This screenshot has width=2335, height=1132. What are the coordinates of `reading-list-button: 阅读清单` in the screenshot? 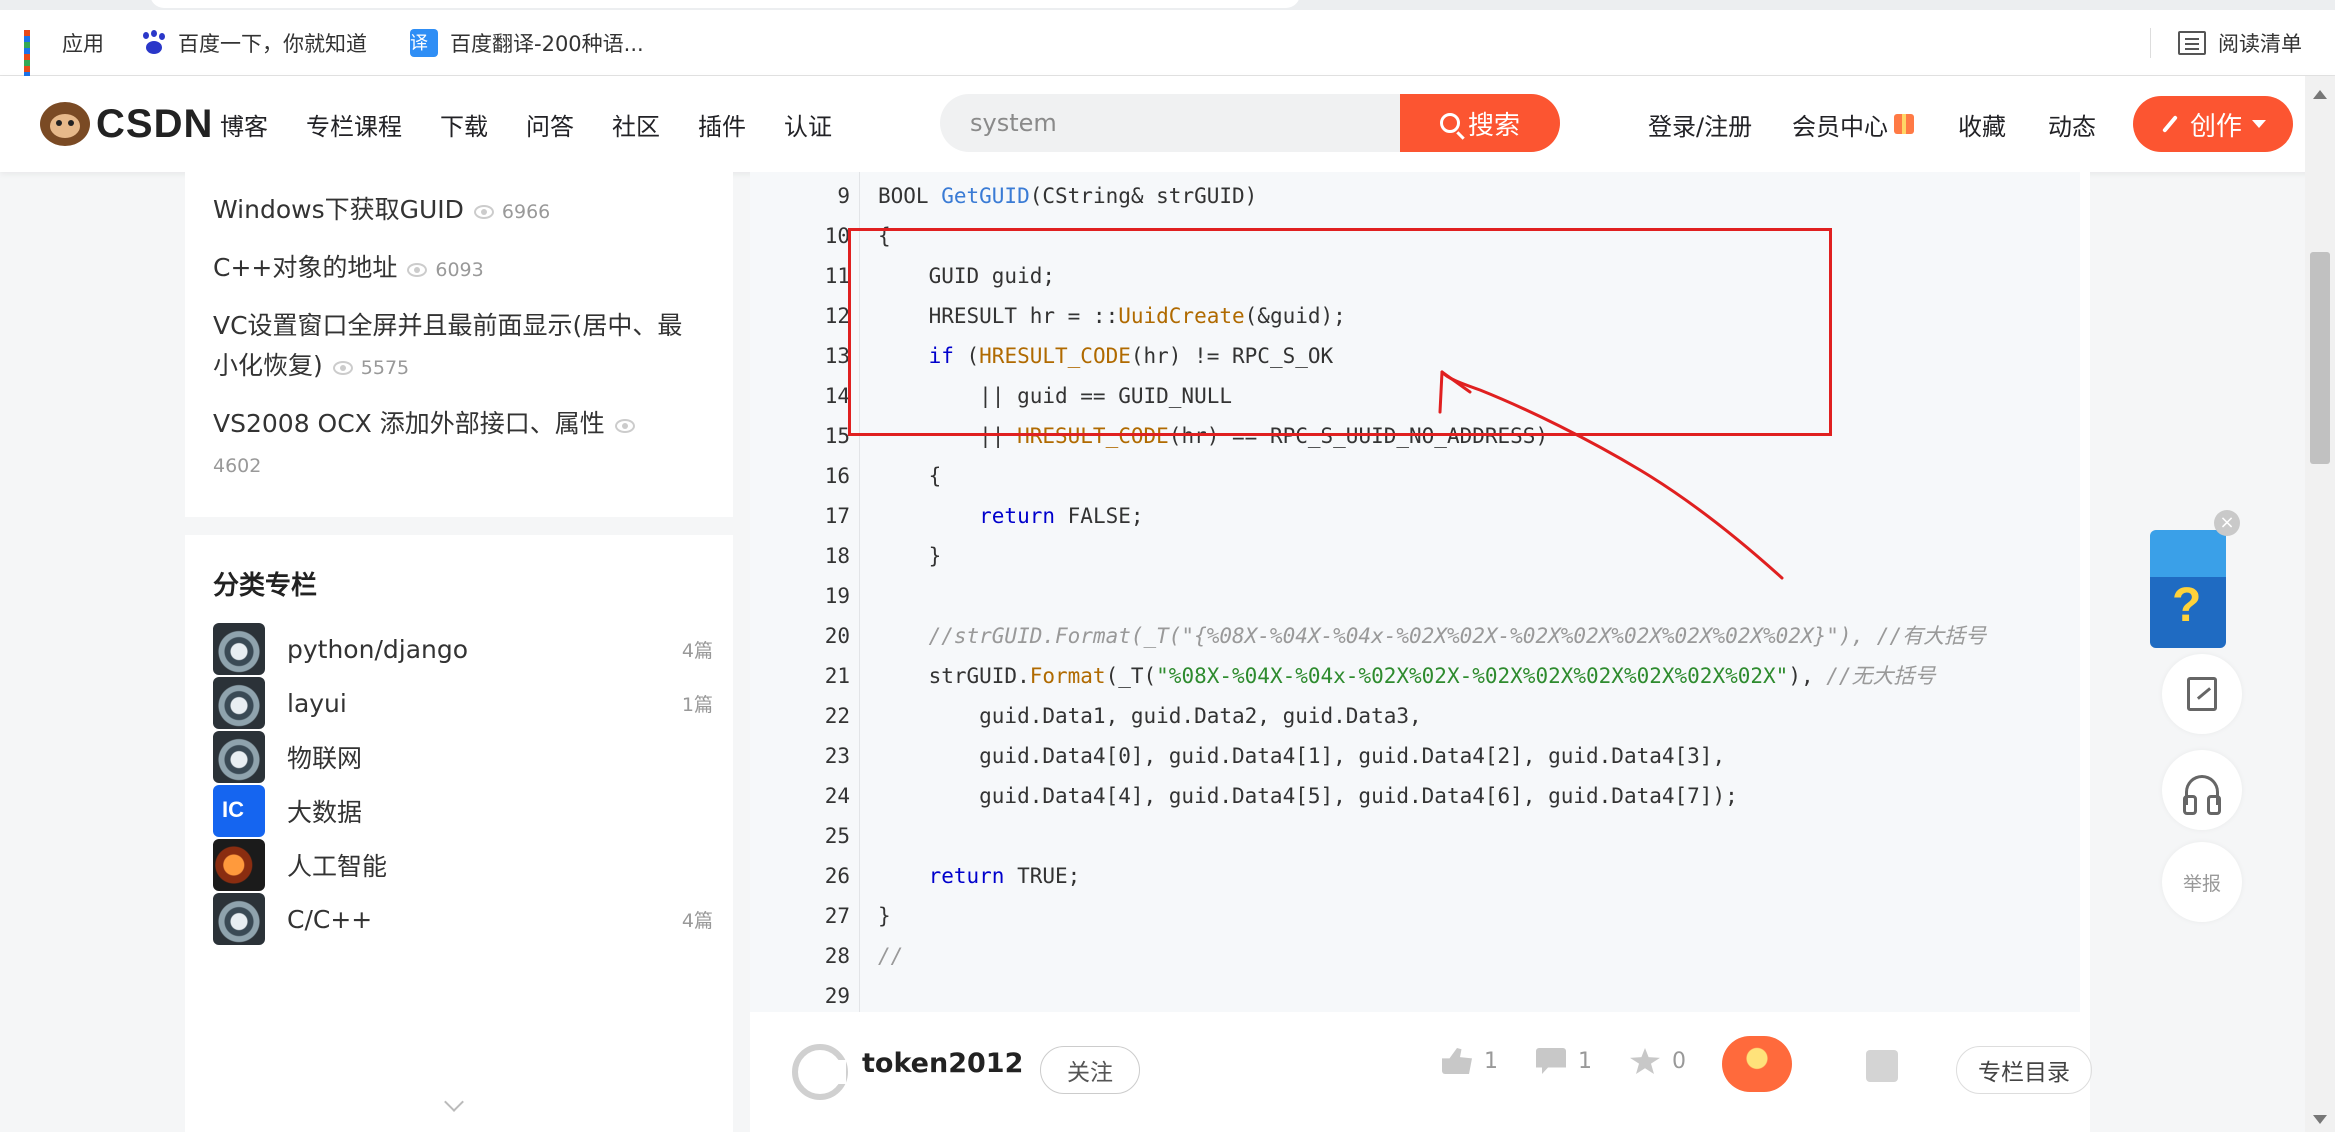 It's located at (2240, 43).